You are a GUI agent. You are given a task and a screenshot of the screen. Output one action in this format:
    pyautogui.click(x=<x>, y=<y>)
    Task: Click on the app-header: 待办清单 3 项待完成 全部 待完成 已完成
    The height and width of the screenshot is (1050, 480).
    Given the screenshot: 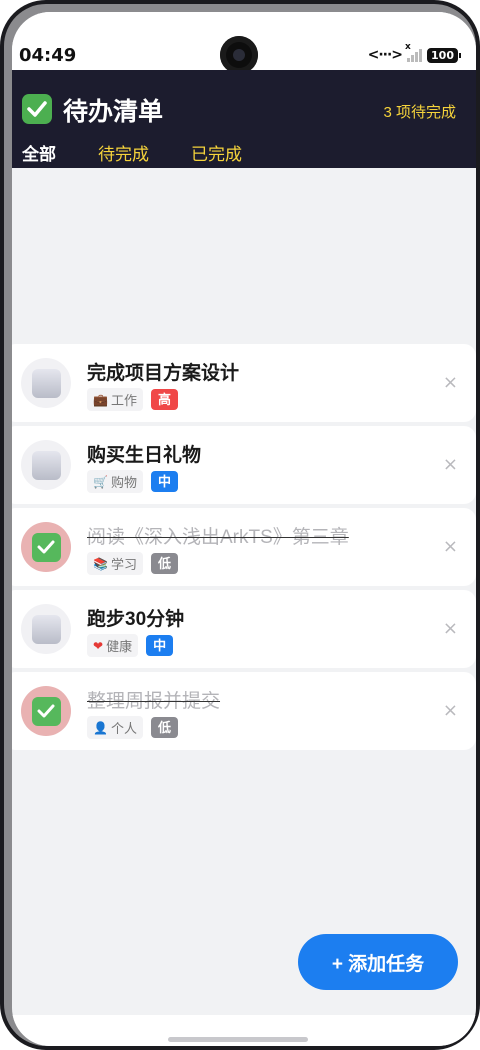 What is the action you would take?
    pyautogui.click(x=244, y=119)
    